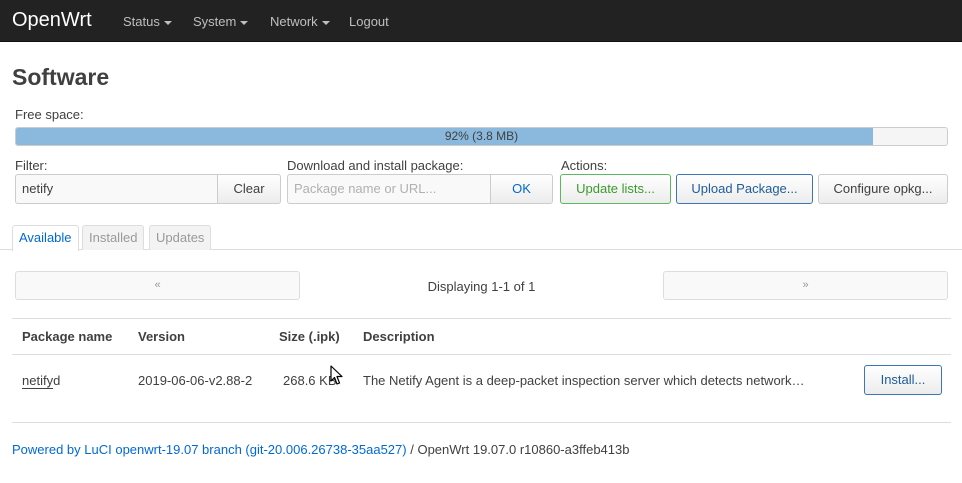 Image resolution: width=962 pixels, height=483 pixels. I want to click on tab-available: Available, so click(45, 238).